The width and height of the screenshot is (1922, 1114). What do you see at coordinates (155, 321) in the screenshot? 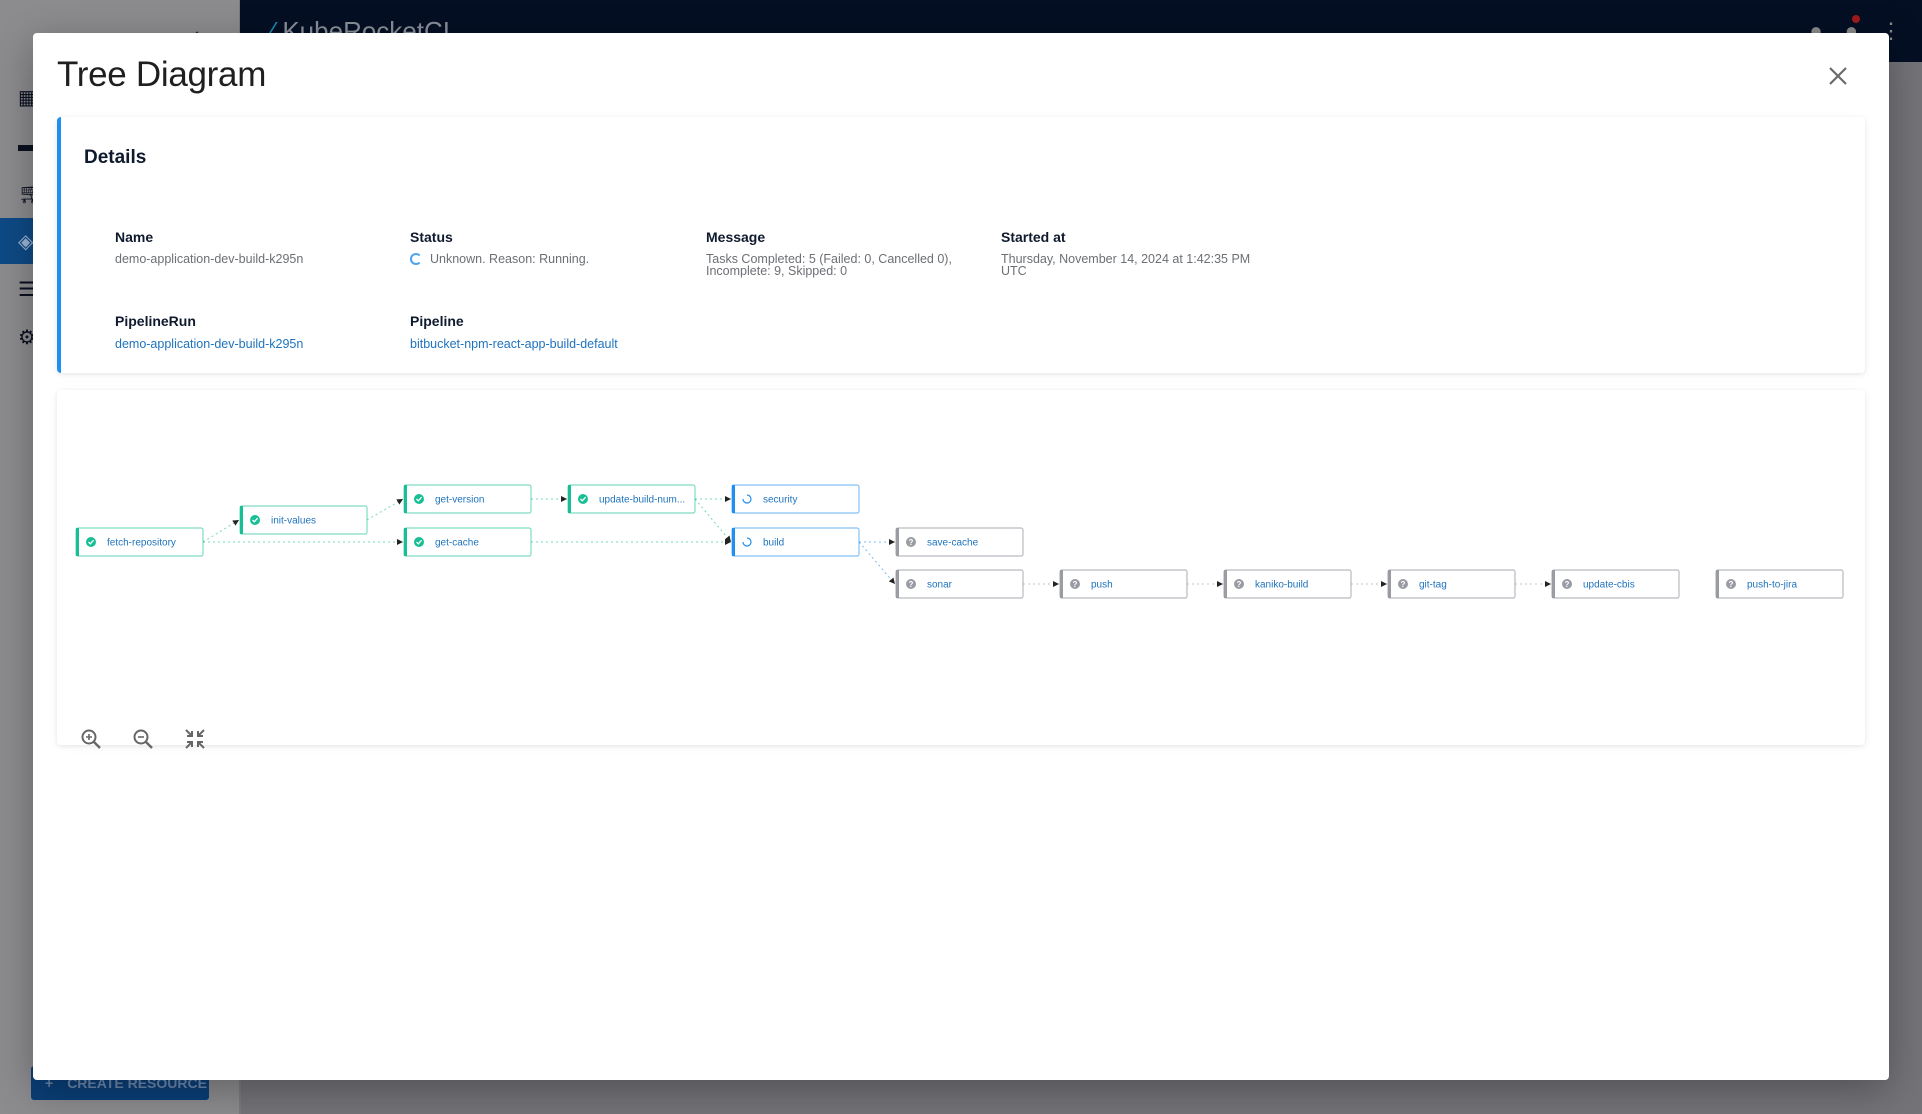
I see `pipelinerun-label: PipelineRun` at bounding box center [155, 321].